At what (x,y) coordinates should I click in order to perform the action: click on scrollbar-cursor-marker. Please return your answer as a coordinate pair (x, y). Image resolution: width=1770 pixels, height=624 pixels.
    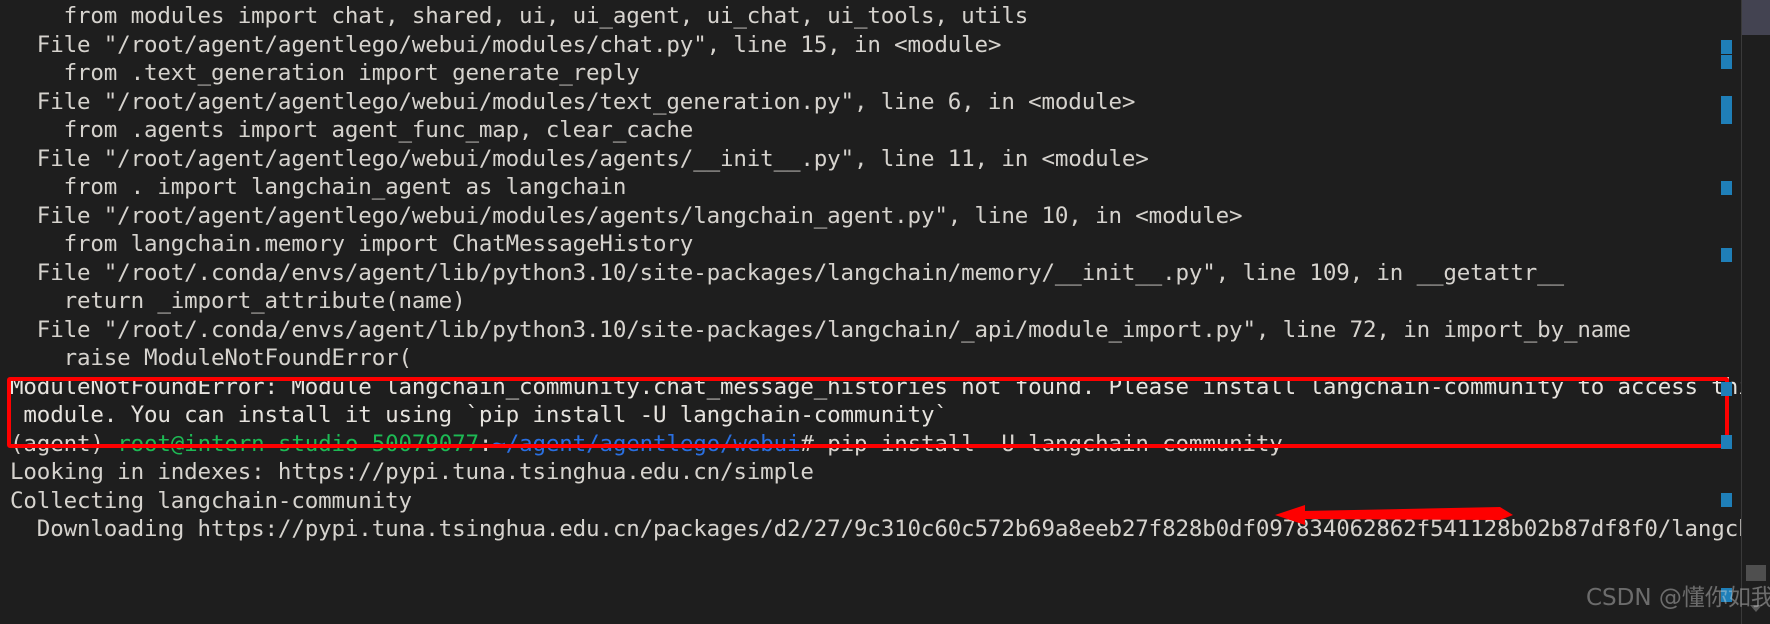
    Looking at the image, I should click on (1756, 573).